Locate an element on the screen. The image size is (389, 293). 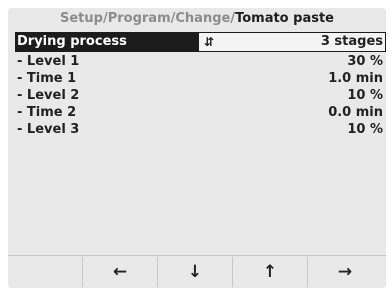
parameter-label: - Time 2 is located at coordinates (47, 112).